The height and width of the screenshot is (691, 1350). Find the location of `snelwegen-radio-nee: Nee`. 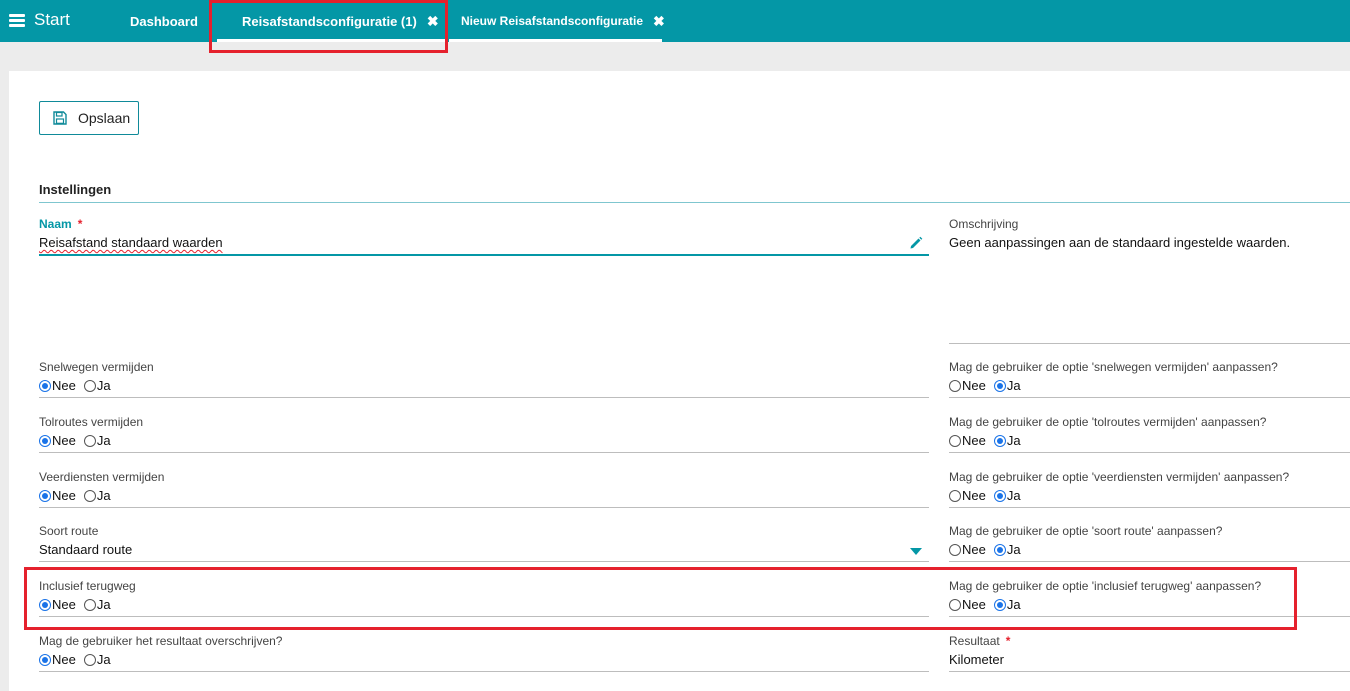

snelwegen-radio-nee: Nee is located at coordinates (57, 385).